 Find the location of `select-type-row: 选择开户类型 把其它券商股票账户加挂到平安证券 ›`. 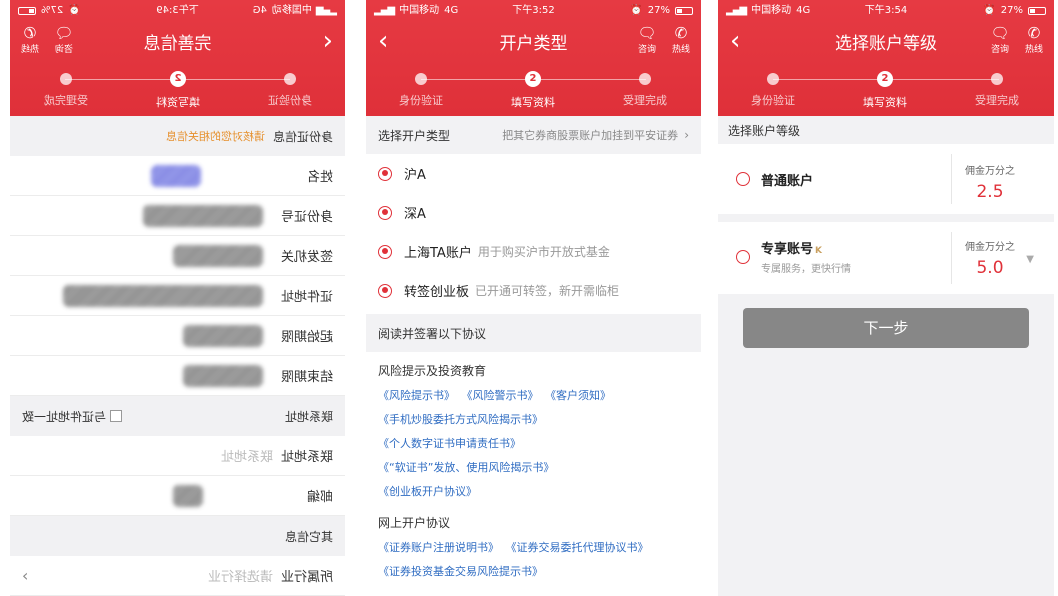

select-type-row: 选择开户类型 把其它券商股票账户加挂到平安证券 › is located at coordinates (533, 135).